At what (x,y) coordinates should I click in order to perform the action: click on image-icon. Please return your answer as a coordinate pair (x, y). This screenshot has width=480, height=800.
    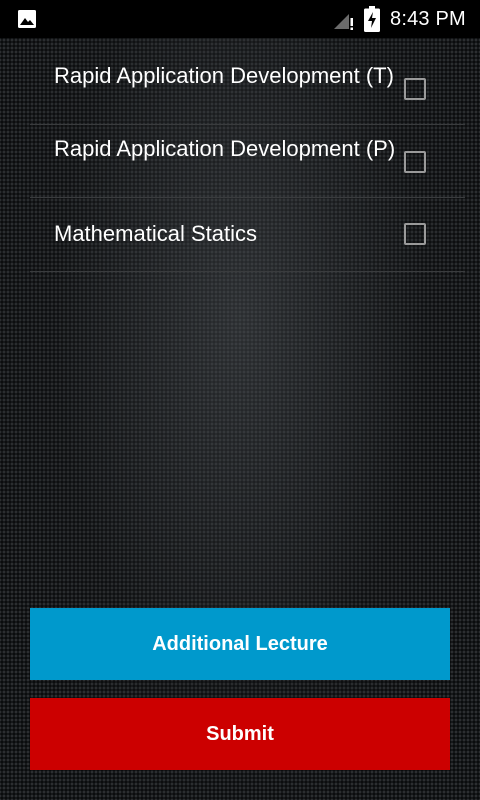
    Looking at the image, I should click on (27, 19).